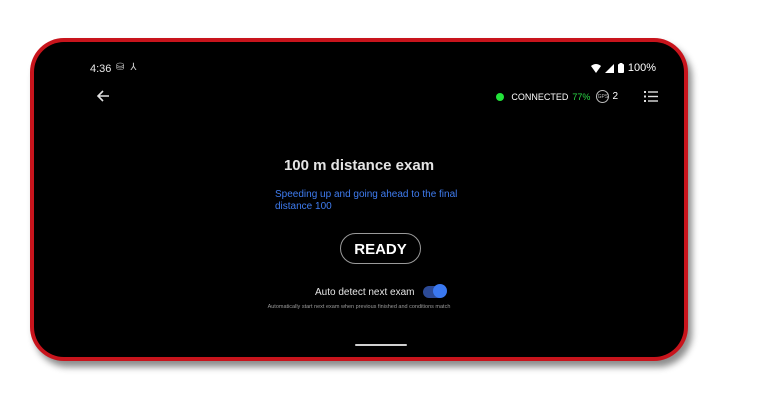 This screenshot has width=766, height=411. Describe the element at coordinates (136, 67) in the screenshot. I see `network-share-icon: ⅄` at that location.